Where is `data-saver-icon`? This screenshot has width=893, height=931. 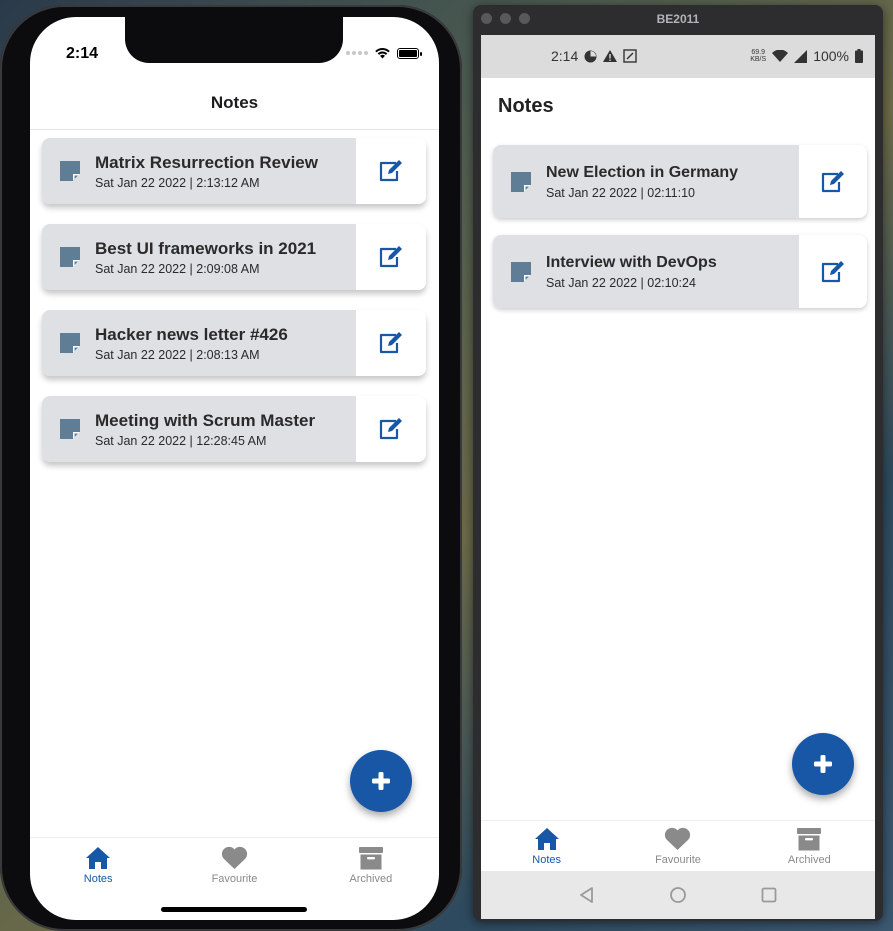
data-saver-icon is located at coordinates (590, 56).